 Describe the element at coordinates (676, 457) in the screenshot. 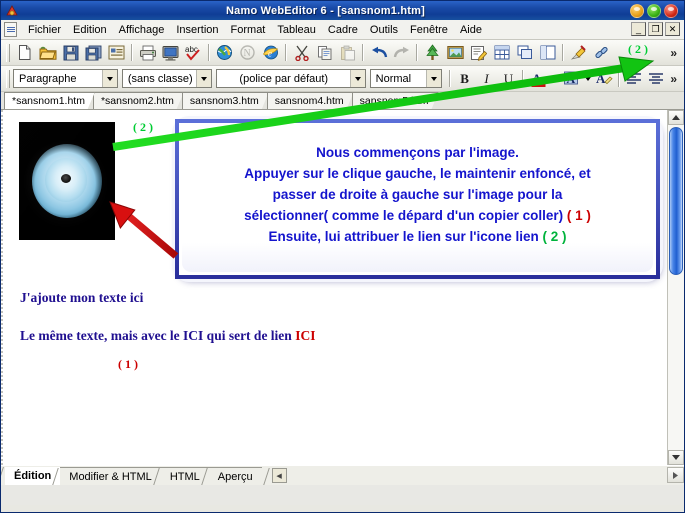

I see `scroll-down-button` at that location.